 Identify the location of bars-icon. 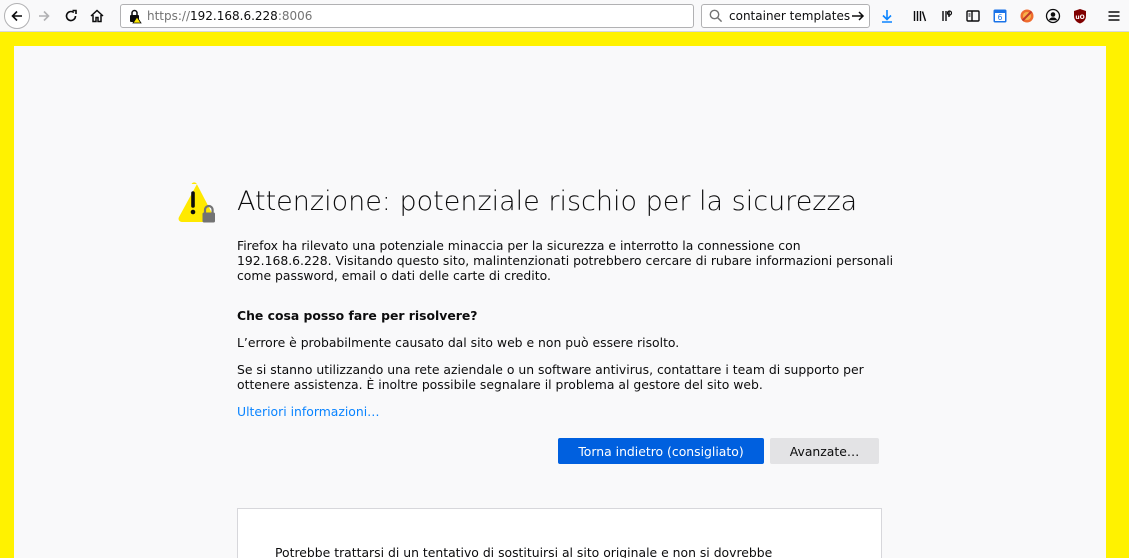
(947, 15).